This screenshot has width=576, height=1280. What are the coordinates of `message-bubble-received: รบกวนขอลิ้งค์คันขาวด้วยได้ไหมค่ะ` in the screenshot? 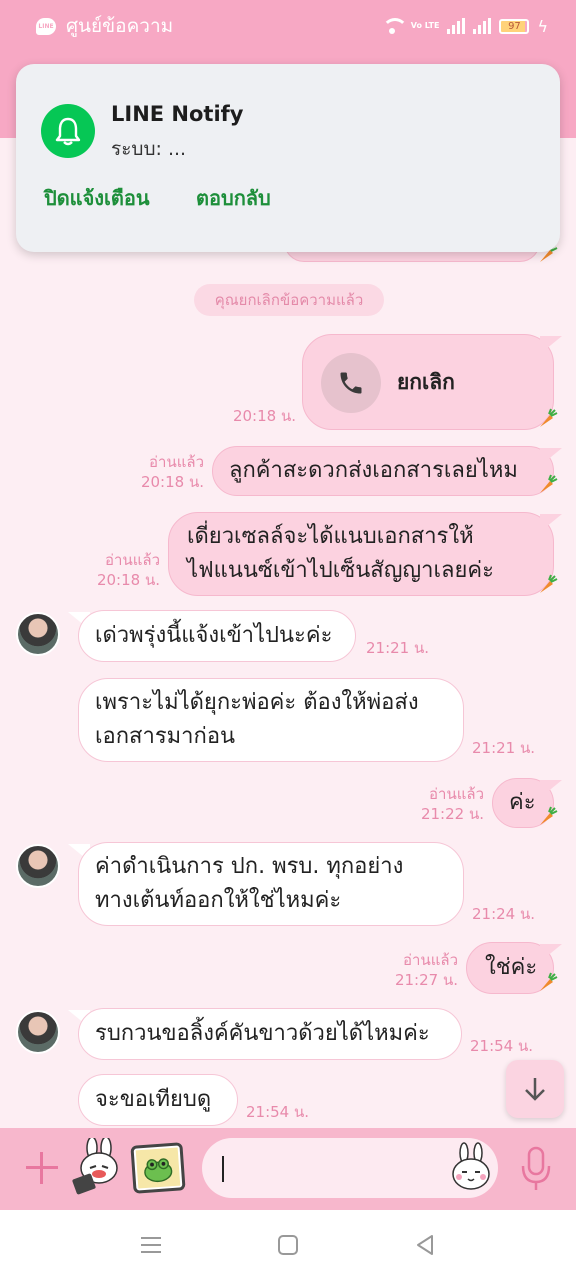 It's located at (270, 1034).